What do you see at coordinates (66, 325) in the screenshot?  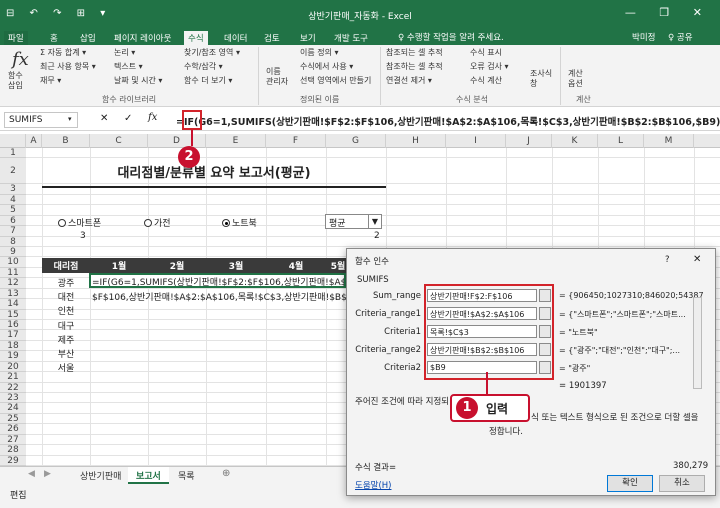 I see `branch-cell: 대구` at bounding box center [66, 325].